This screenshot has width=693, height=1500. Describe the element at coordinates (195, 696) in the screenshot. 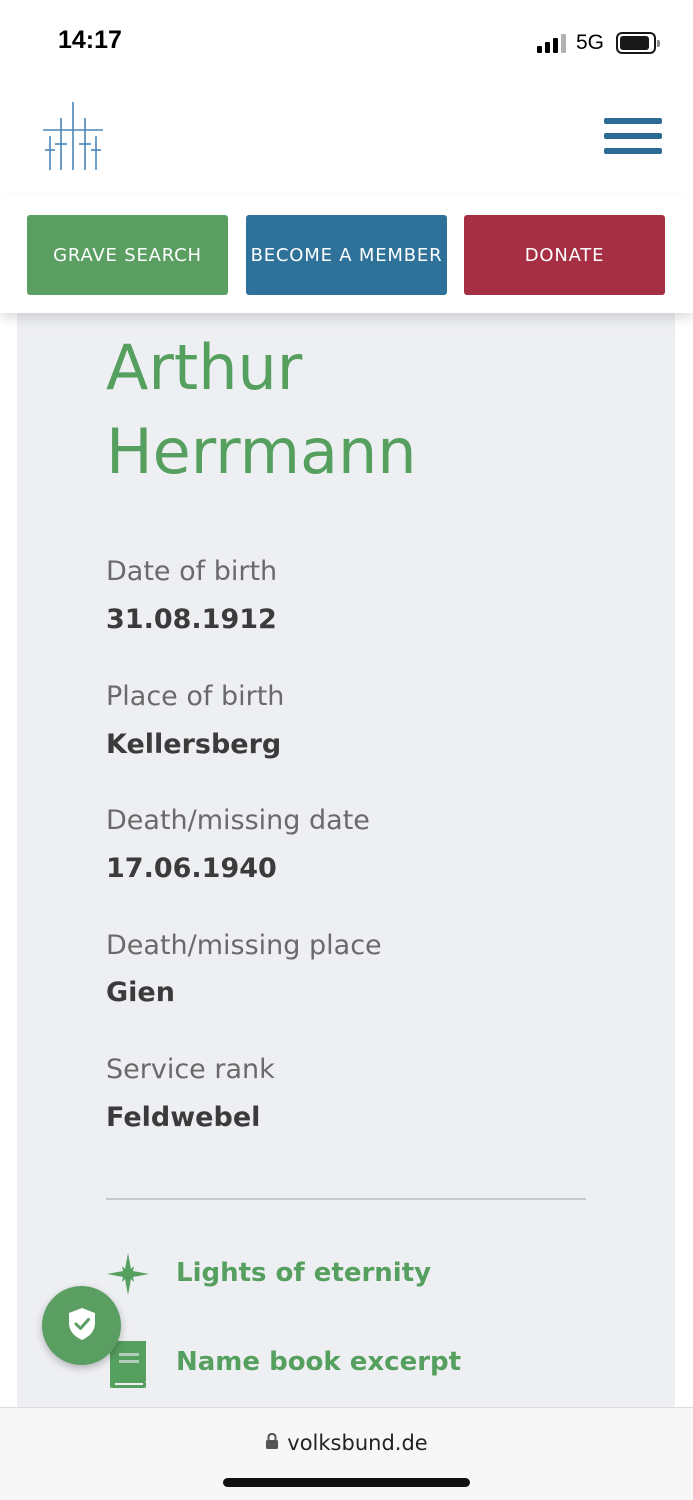

I see `place-of-birth-label: Place of birth` at that location.